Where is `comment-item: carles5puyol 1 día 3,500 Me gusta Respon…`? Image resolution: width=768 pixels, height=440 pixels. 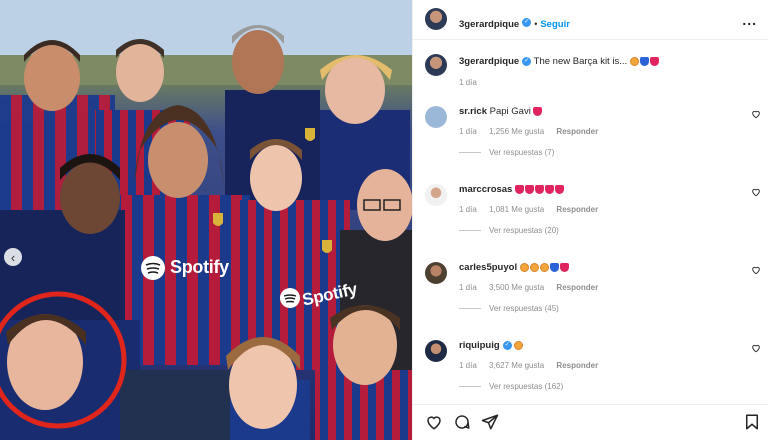 comment-item: carles5puyol 1 día 3,500 Me gusta Respon… is located at coordinates (590, 295).